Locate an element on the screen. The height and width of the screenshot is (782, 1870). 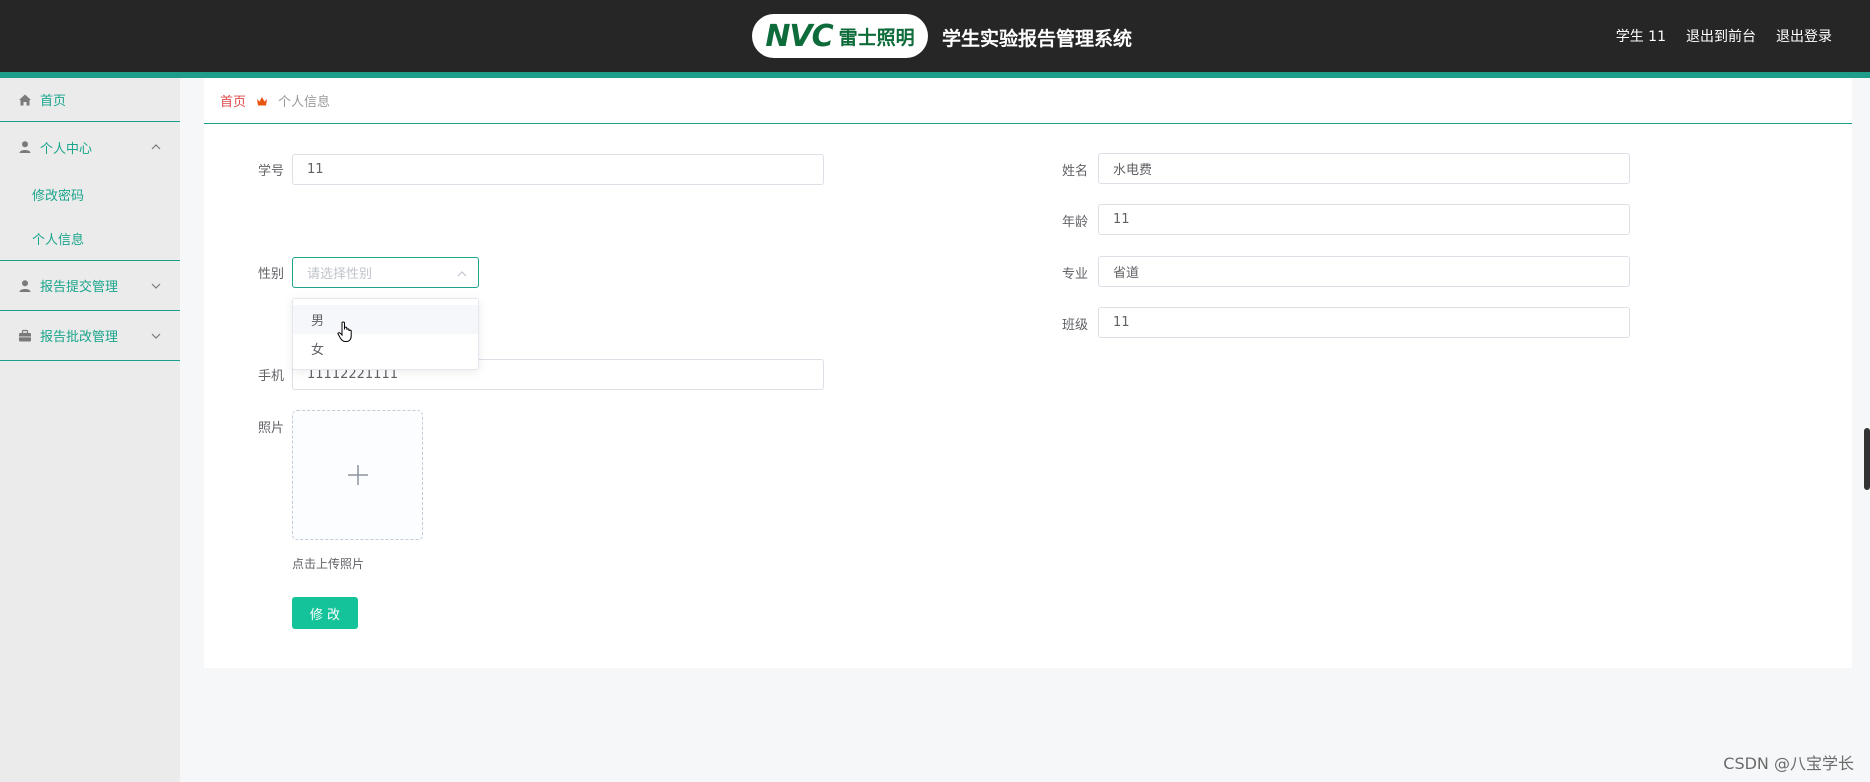
scrollbar-thumb is located at coordinates (1867, 459).